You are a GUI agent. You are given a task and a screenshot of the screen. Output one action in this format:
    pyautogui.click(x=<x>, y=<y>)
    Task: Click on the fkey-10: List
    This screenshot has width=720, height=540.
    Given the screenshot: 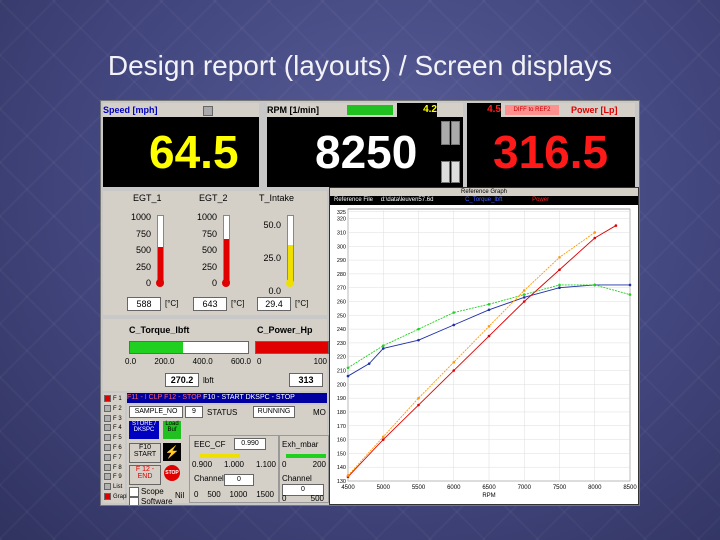 What is the action you would take?
    pyautogui.click(x=115, y=487)
    